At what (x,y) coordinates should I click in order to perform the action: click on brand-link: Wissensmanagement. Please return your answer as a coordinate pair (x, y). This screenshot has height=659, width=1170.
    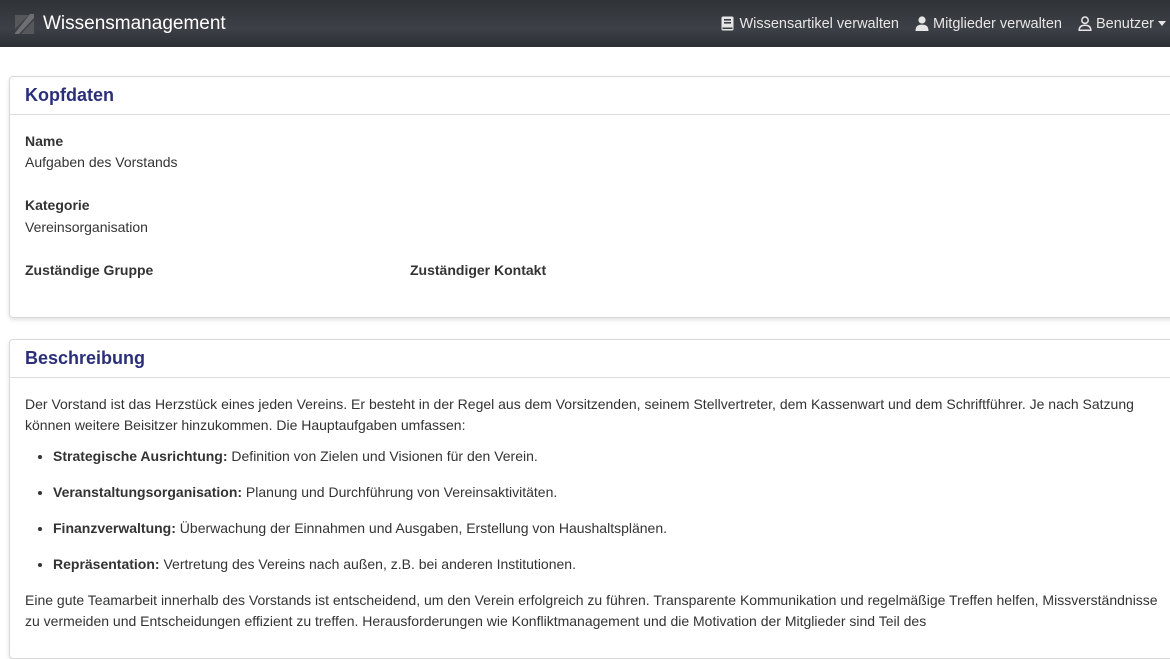
    Looking at the image, I should click on (119, 24).